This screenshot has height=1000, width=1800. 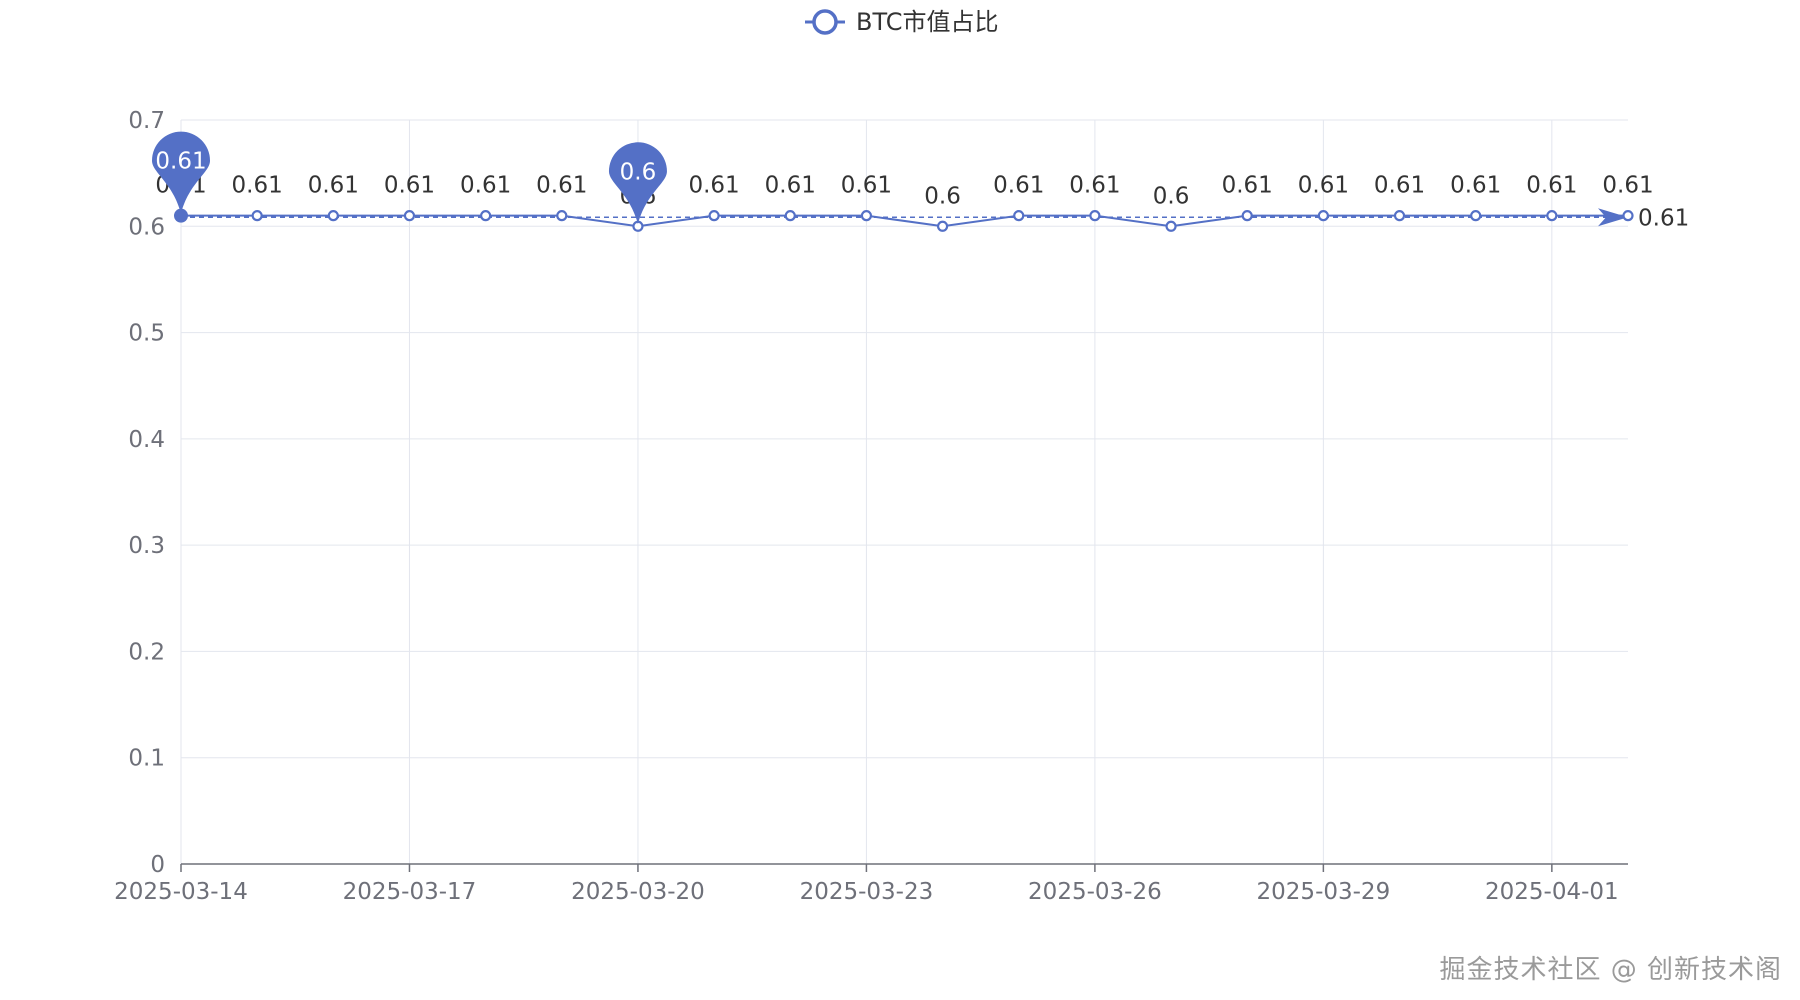 What do you see at coordinates (181, 892) in the screenshot?
I see `x-tick-label: 2025-03-14` at bounding box center [181, 892].